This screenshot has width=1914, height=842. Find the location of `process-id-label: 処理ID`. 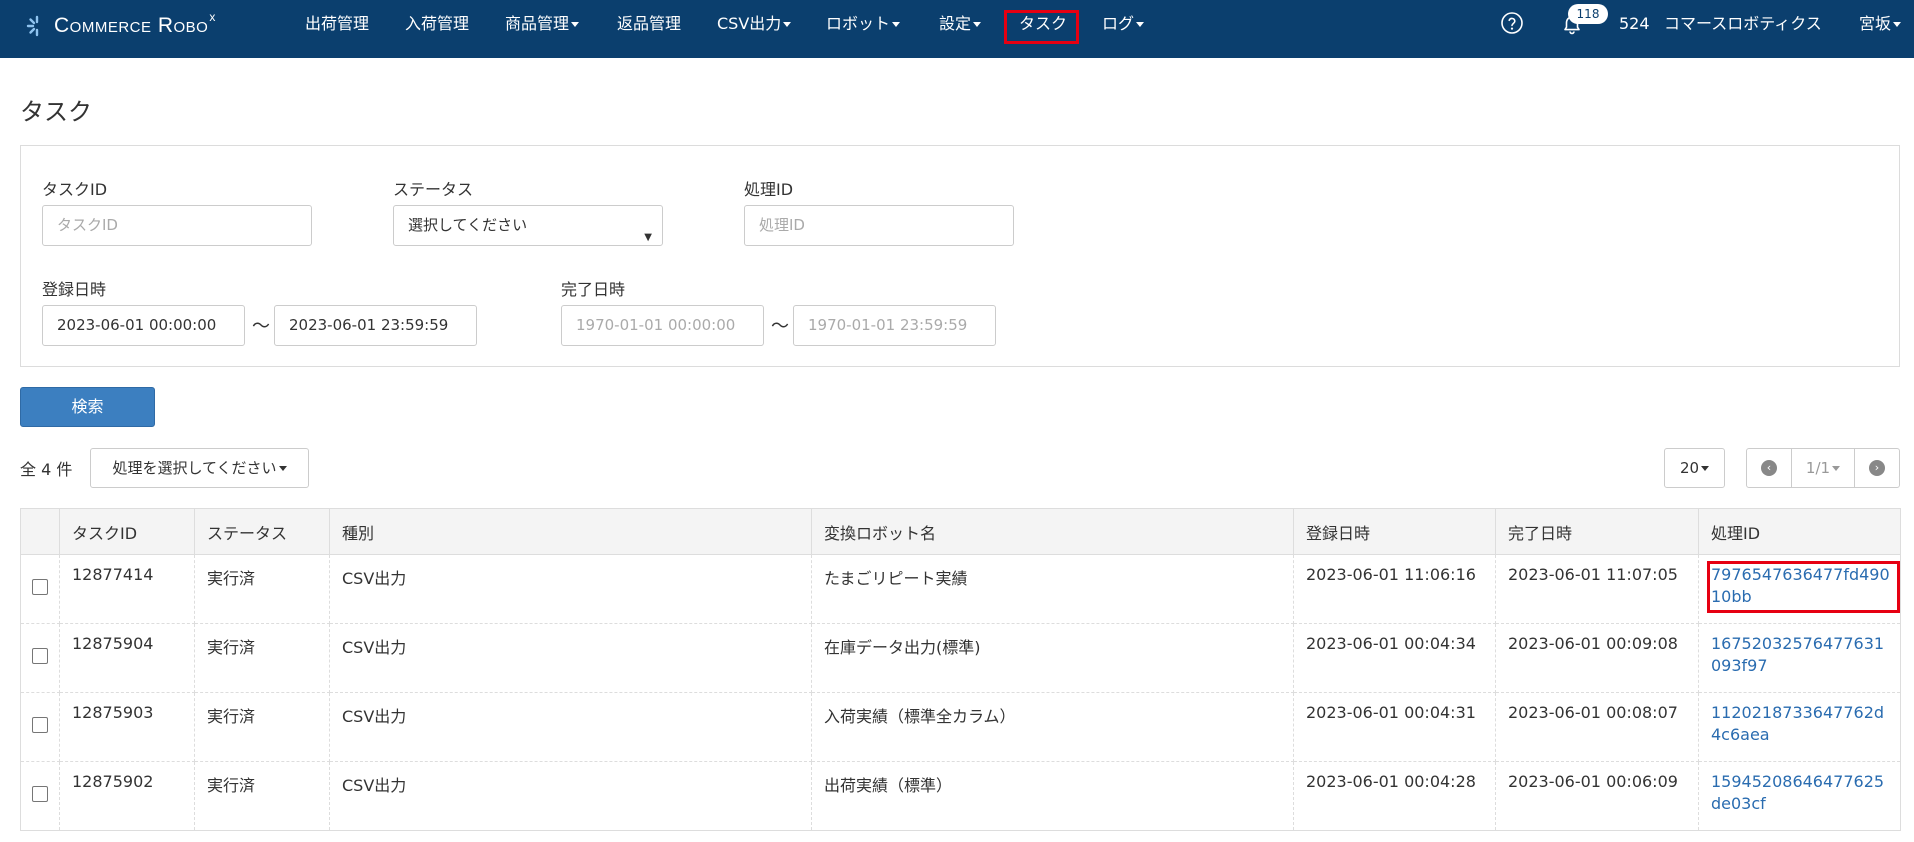

process-id-label: 処理ID is located at coordinates (769, 189).